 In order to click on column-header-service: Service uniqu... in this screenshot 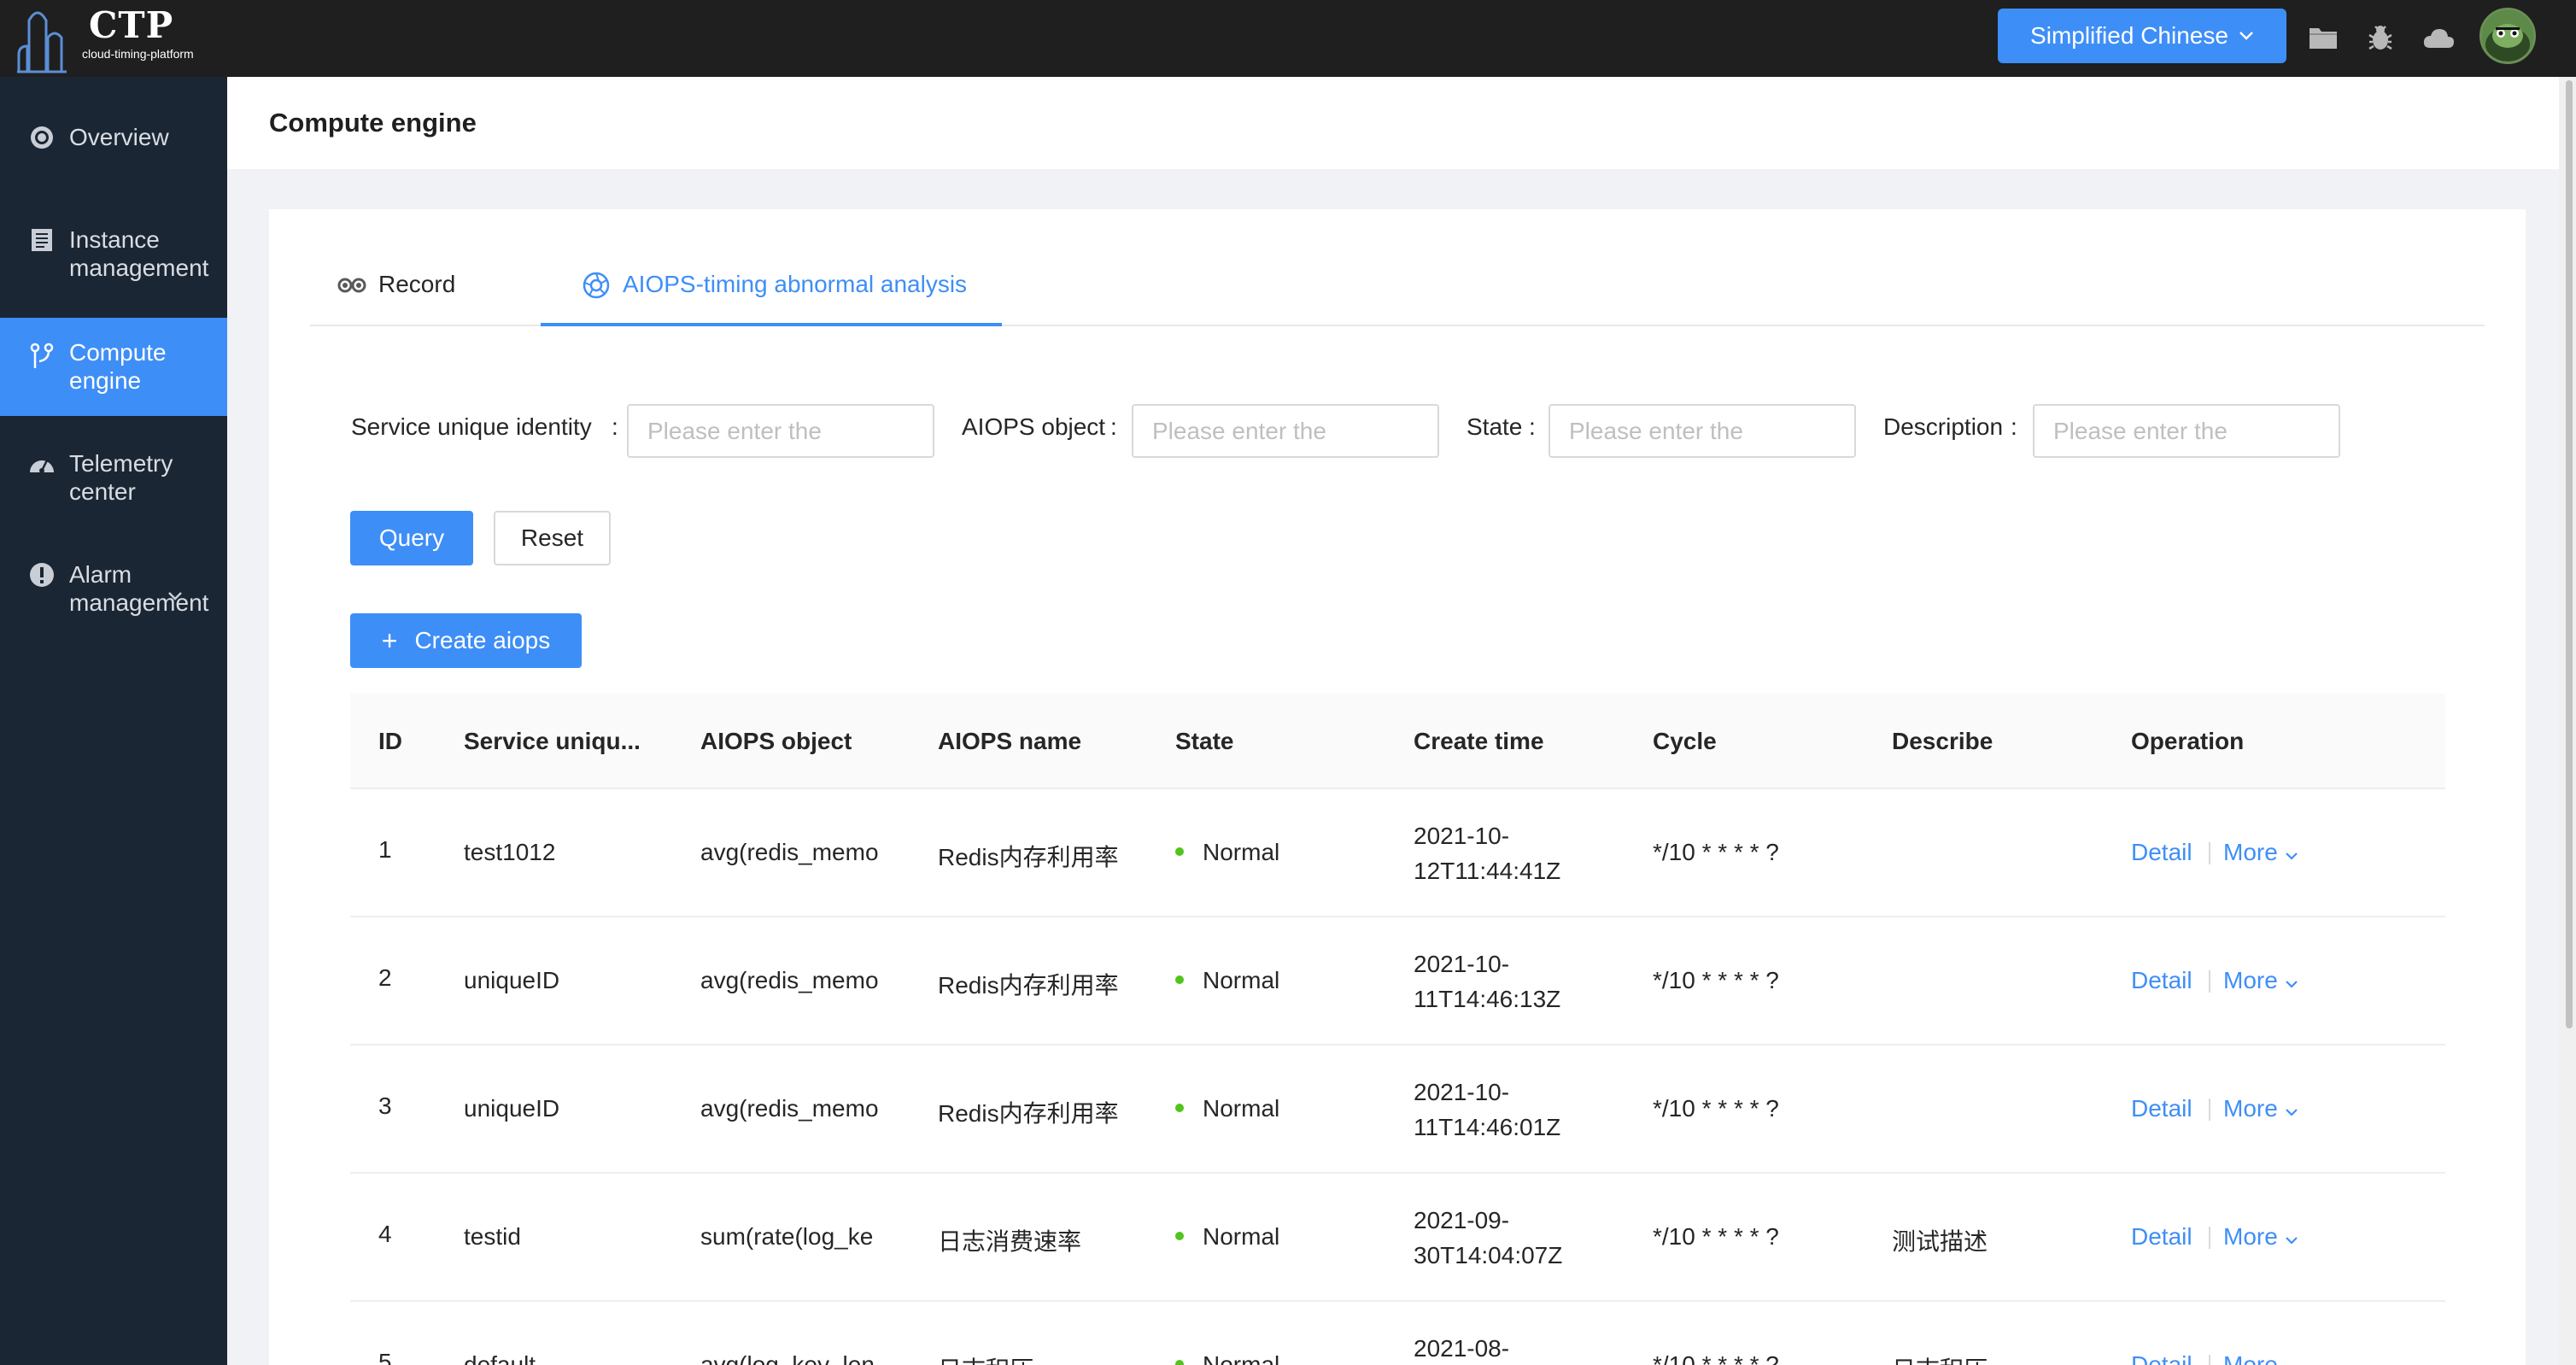, I will do `click(552, 741)`.